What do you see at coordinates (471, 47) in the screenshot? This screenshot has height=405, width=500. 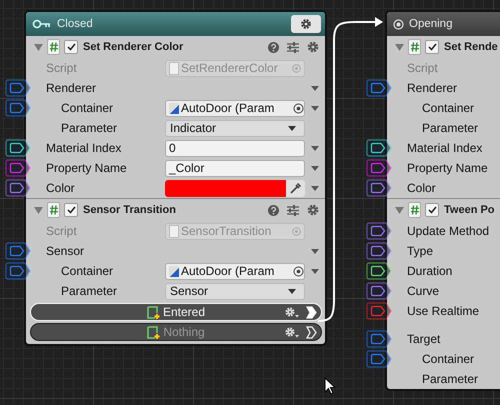 I see `component-title: Set Rende` at bounding box center [471, 47].